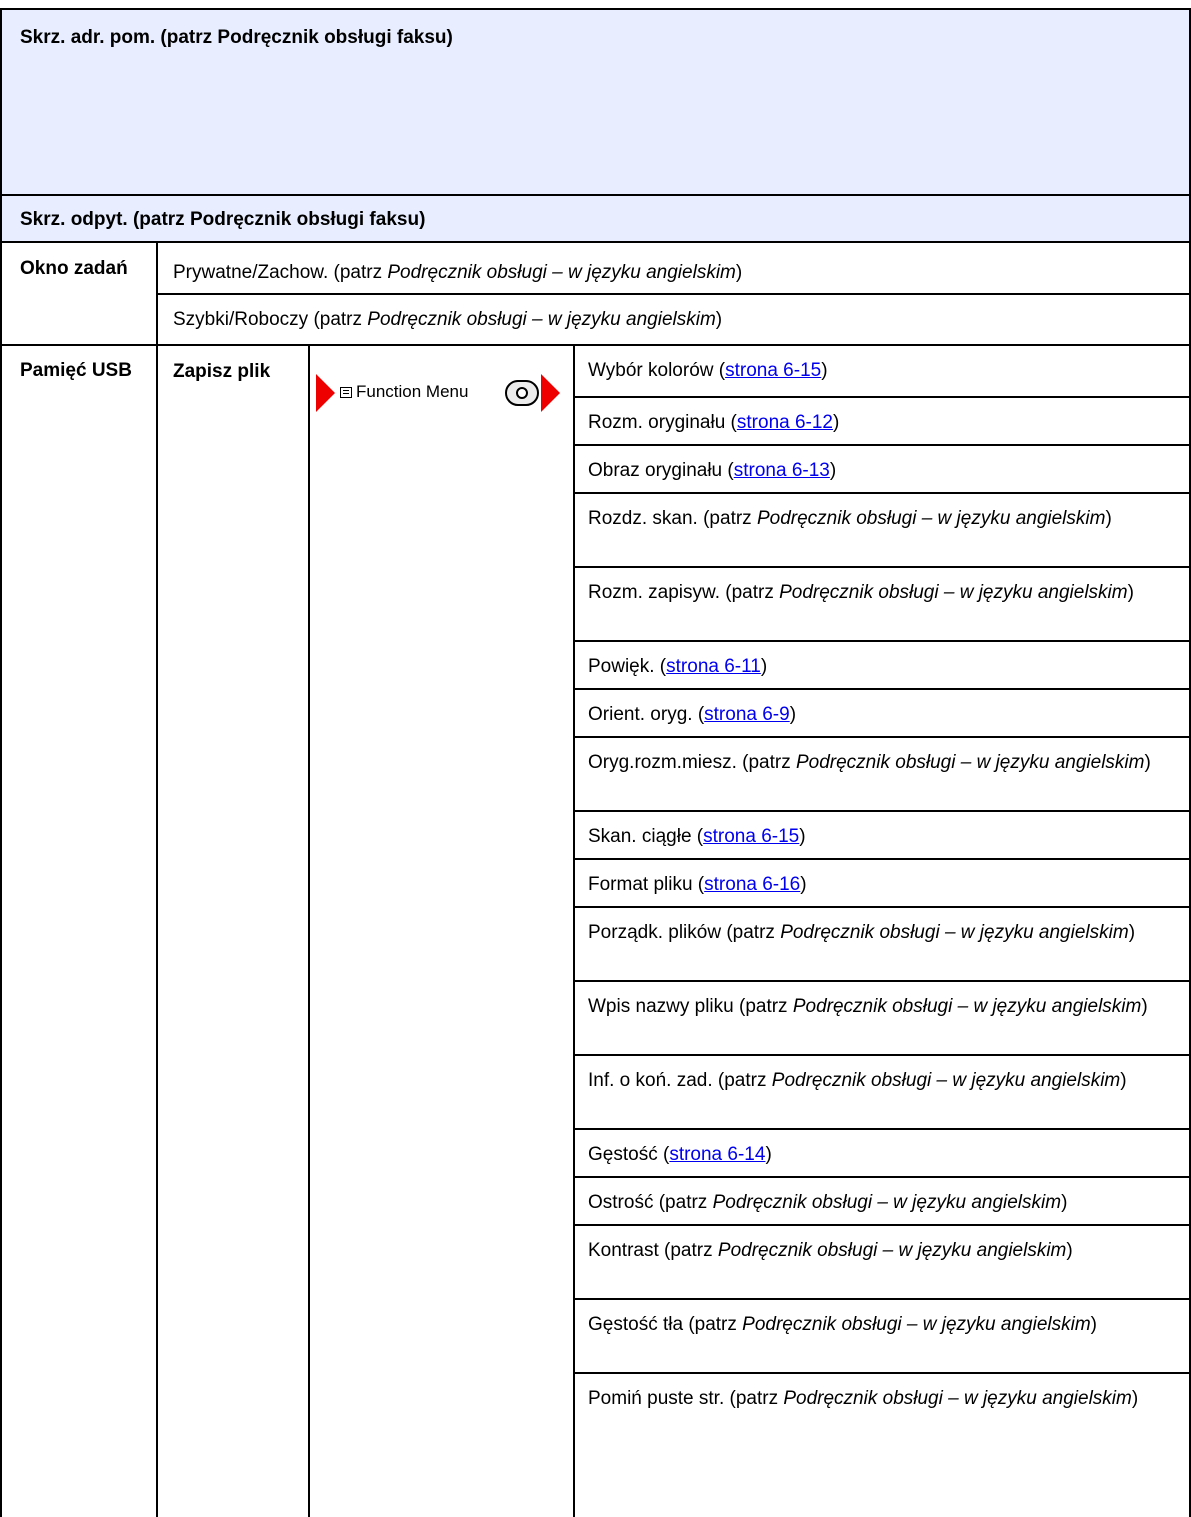 The image size is (1191, 1517). What do you see at coordinates (884, 423) in the screenshot?
I see `usb-function-item: Rozm. oryginału (strona 6-12)` at bounding box center [884, 423].